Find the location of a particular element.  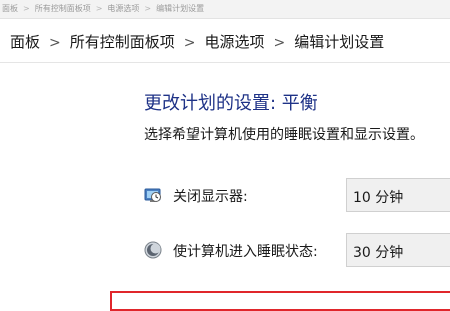

setting-row-display-off: 关闭显示器: 10 分钟 is located at coordinates (225, 195).